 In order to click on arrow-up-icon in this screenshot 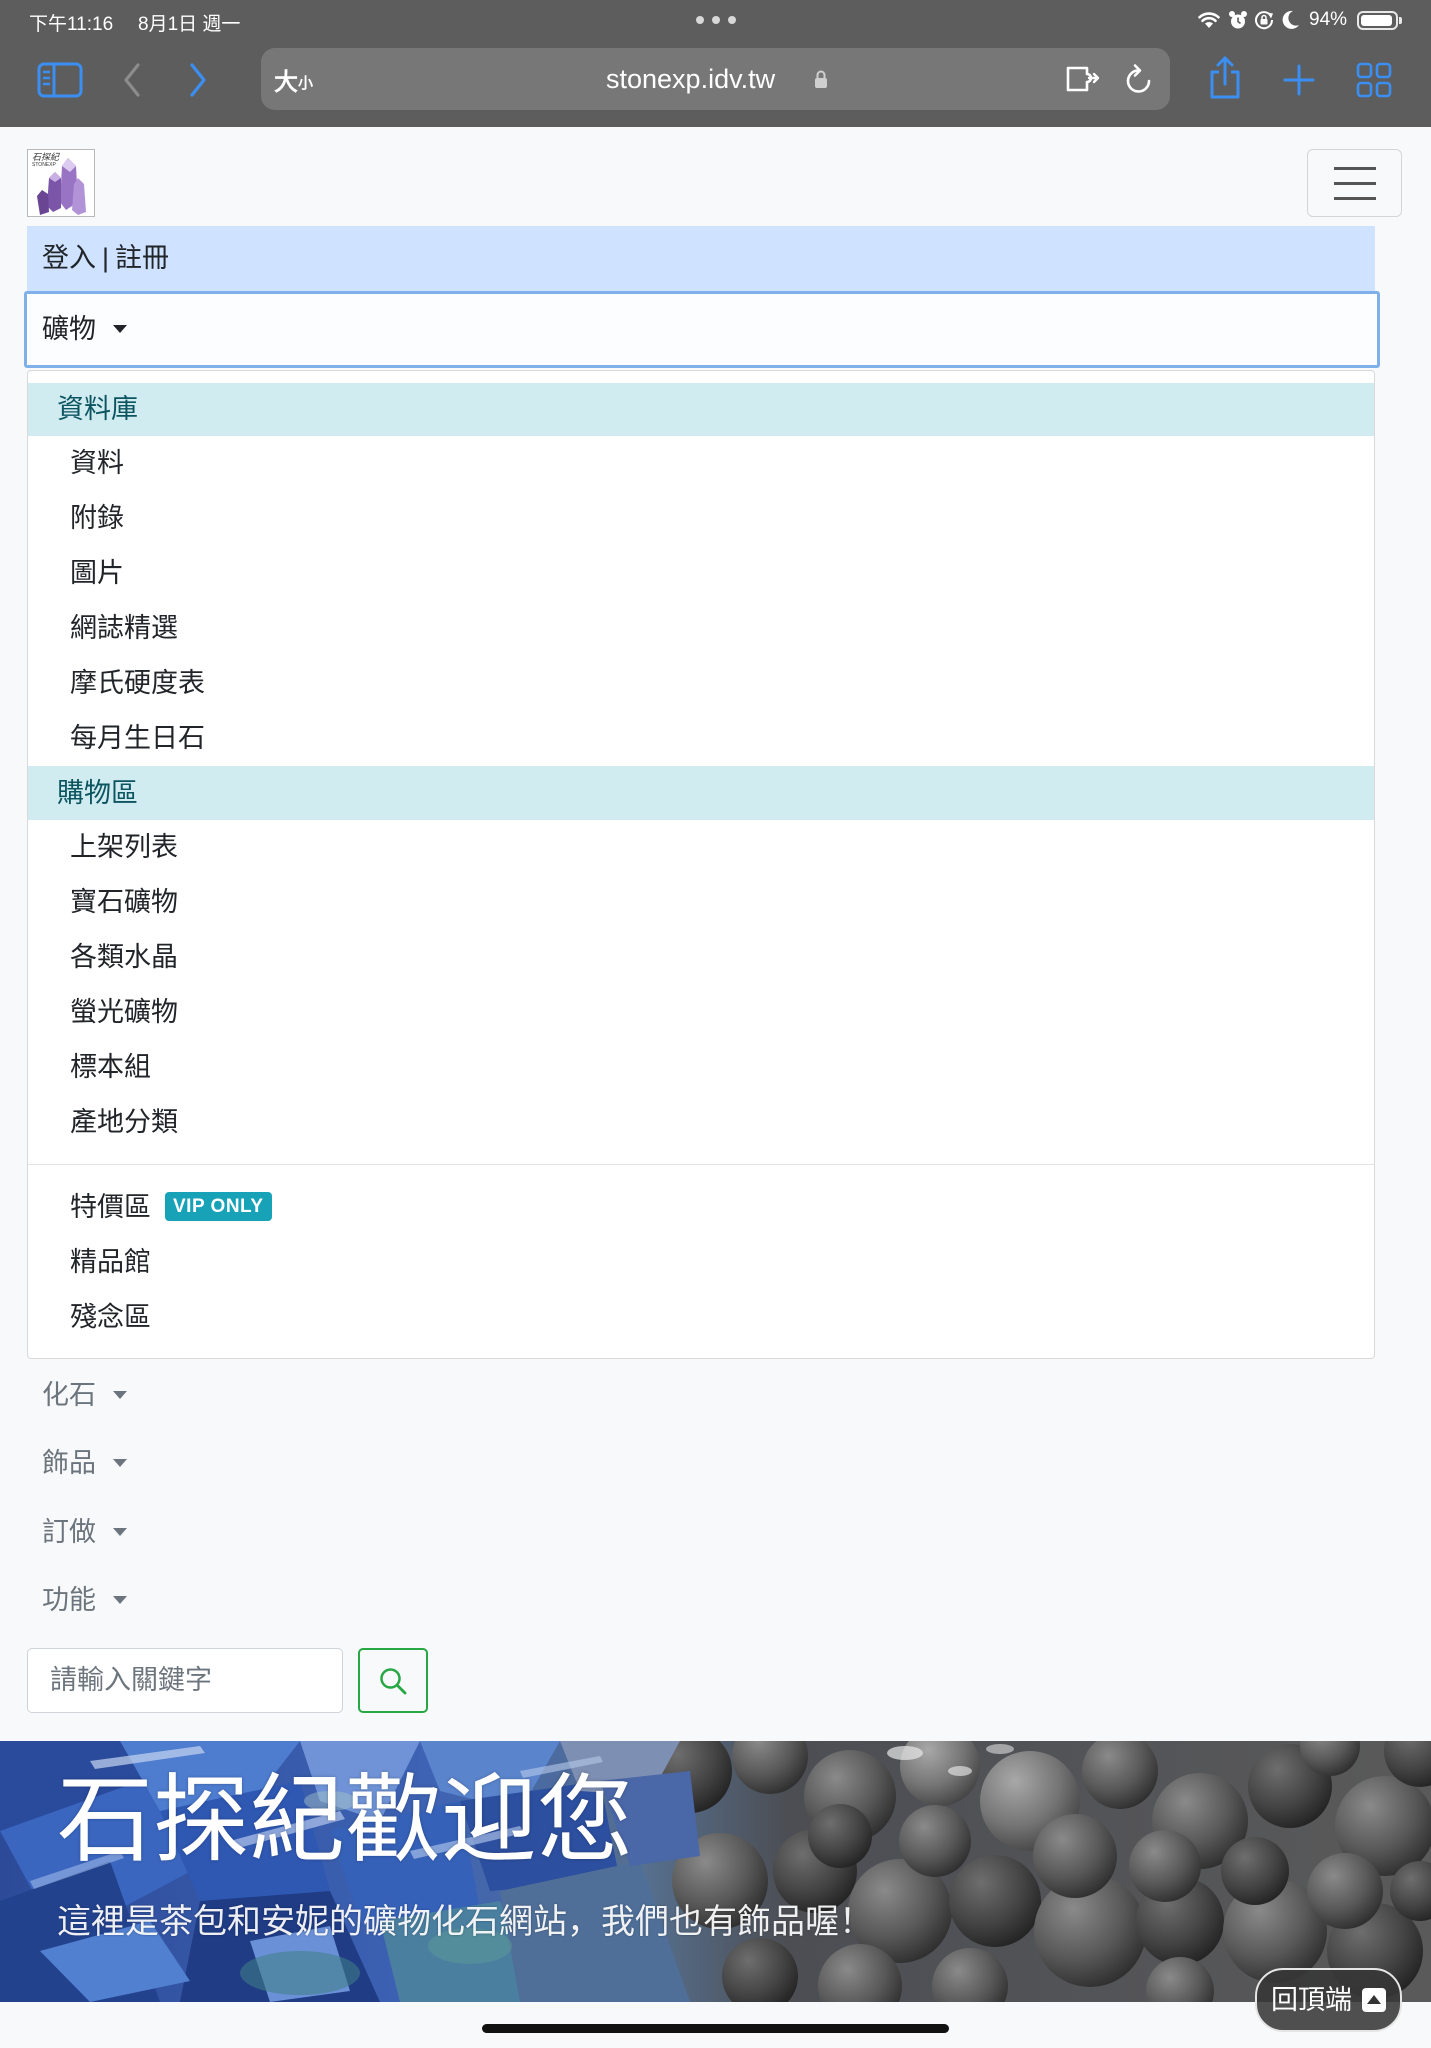, I will do `click(1374, 2000)`.